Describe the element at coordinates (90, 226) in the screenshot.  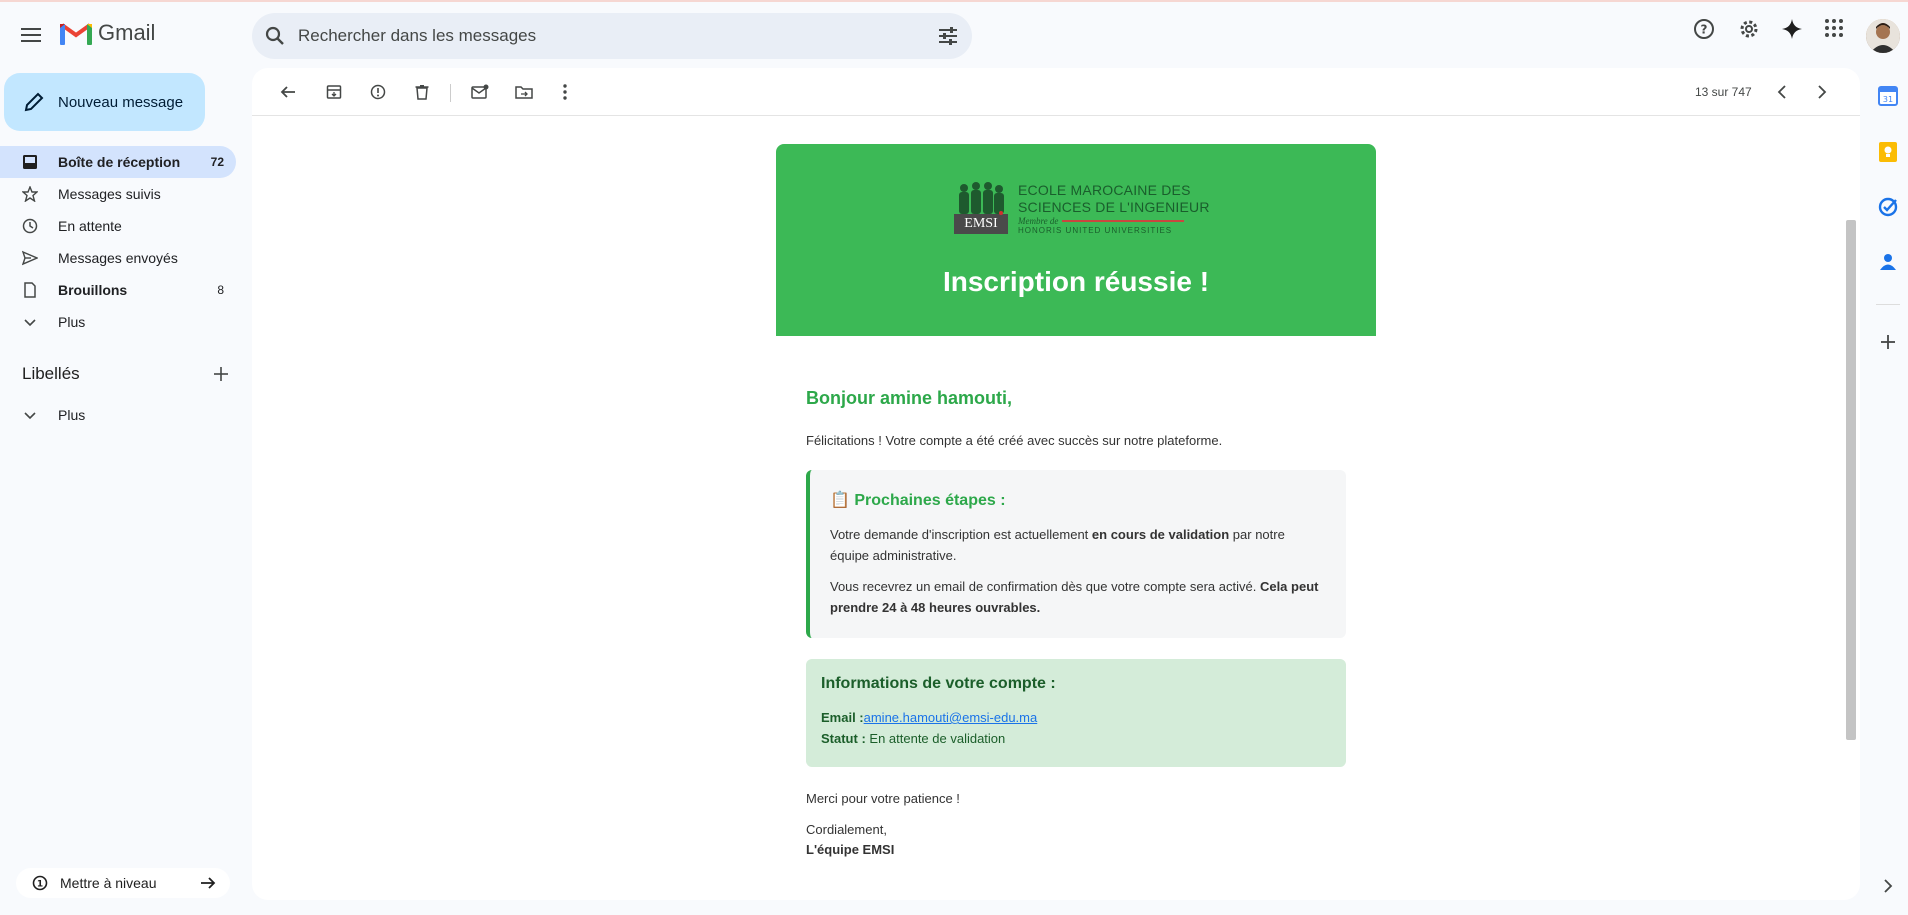
I see `sidebar-item-label: En attente` at that location.